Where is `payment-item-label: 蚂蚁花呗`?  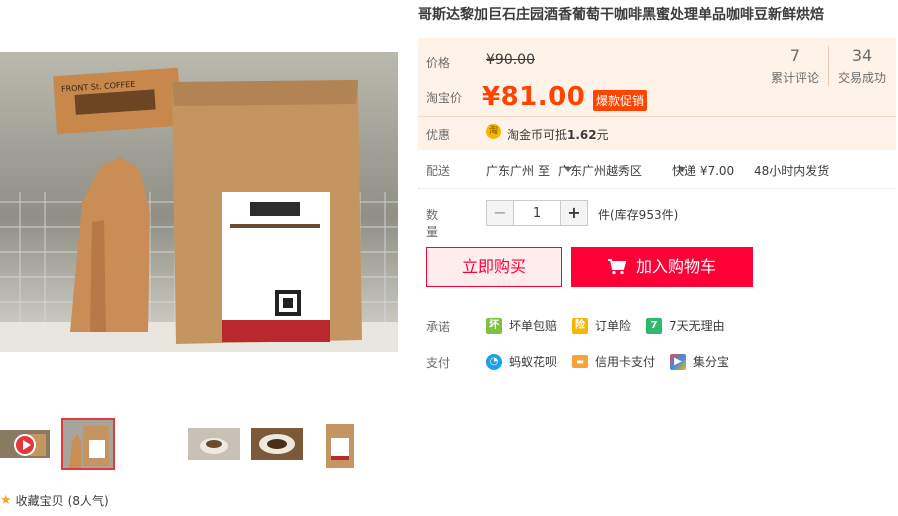 payment-item-label: 蚂蚁花呗 is located at coordinates (533, 362).